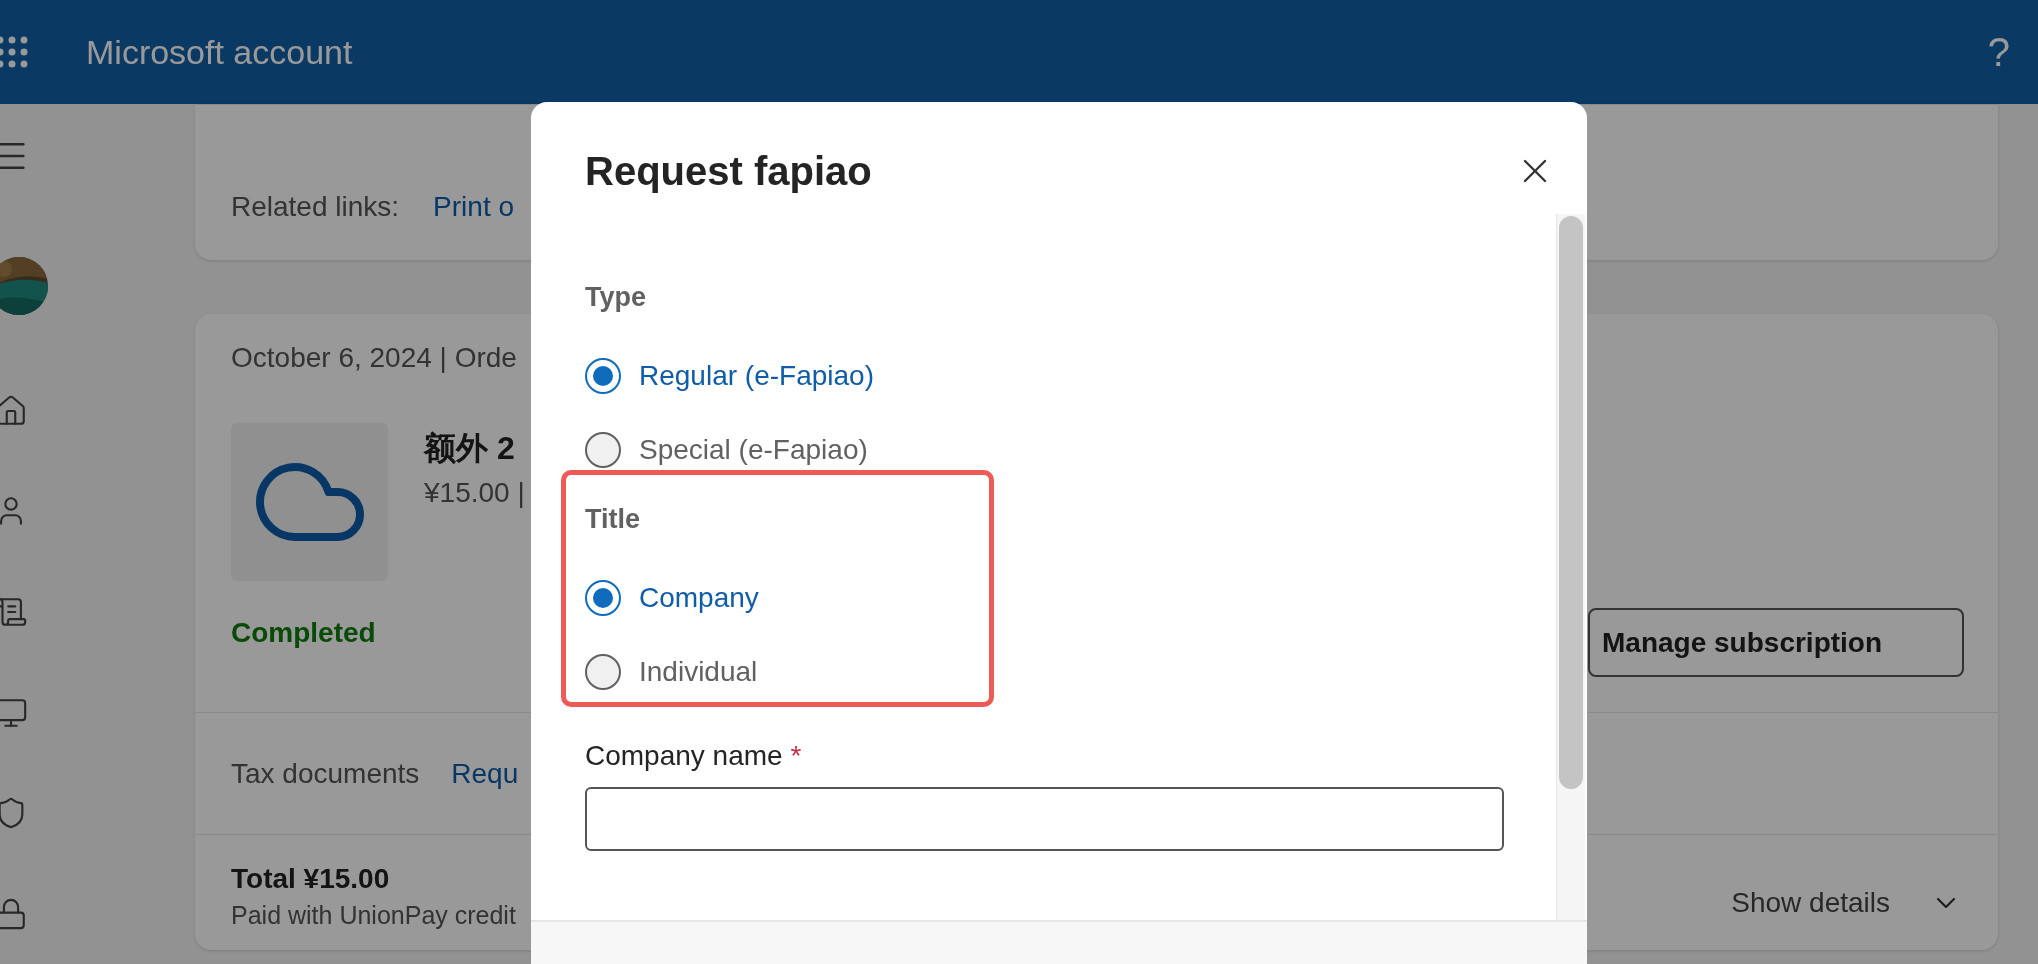  Describe the element at coordinates (672, 598) in the screenshot. I see `radio-option: Company` at that location.